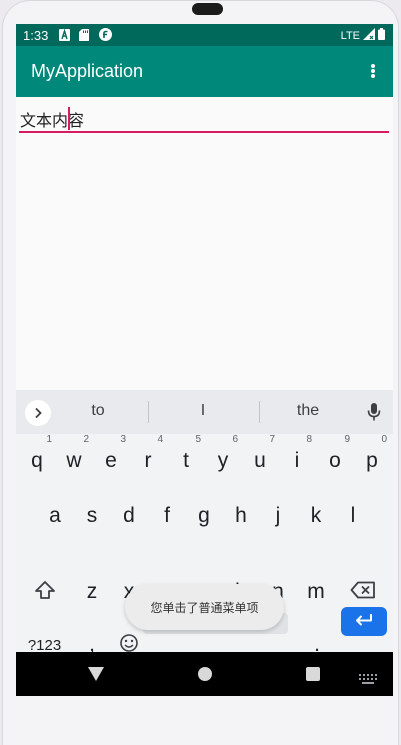 The width and height of the screenshot is (401, 745). I want to click on key-a: a, so click(55, 516).